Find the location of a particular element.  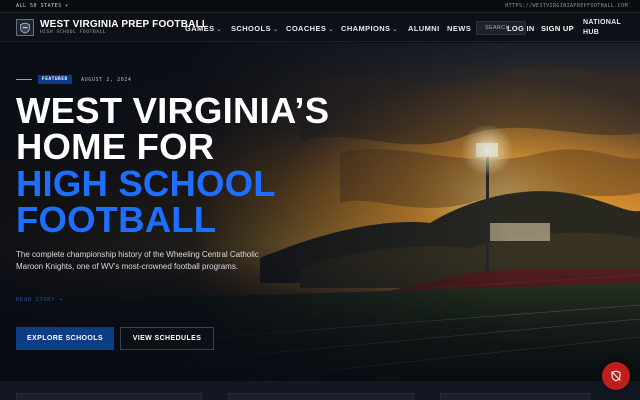

nav-games: GAMES ⌄ is located at coordinates (203, 28).